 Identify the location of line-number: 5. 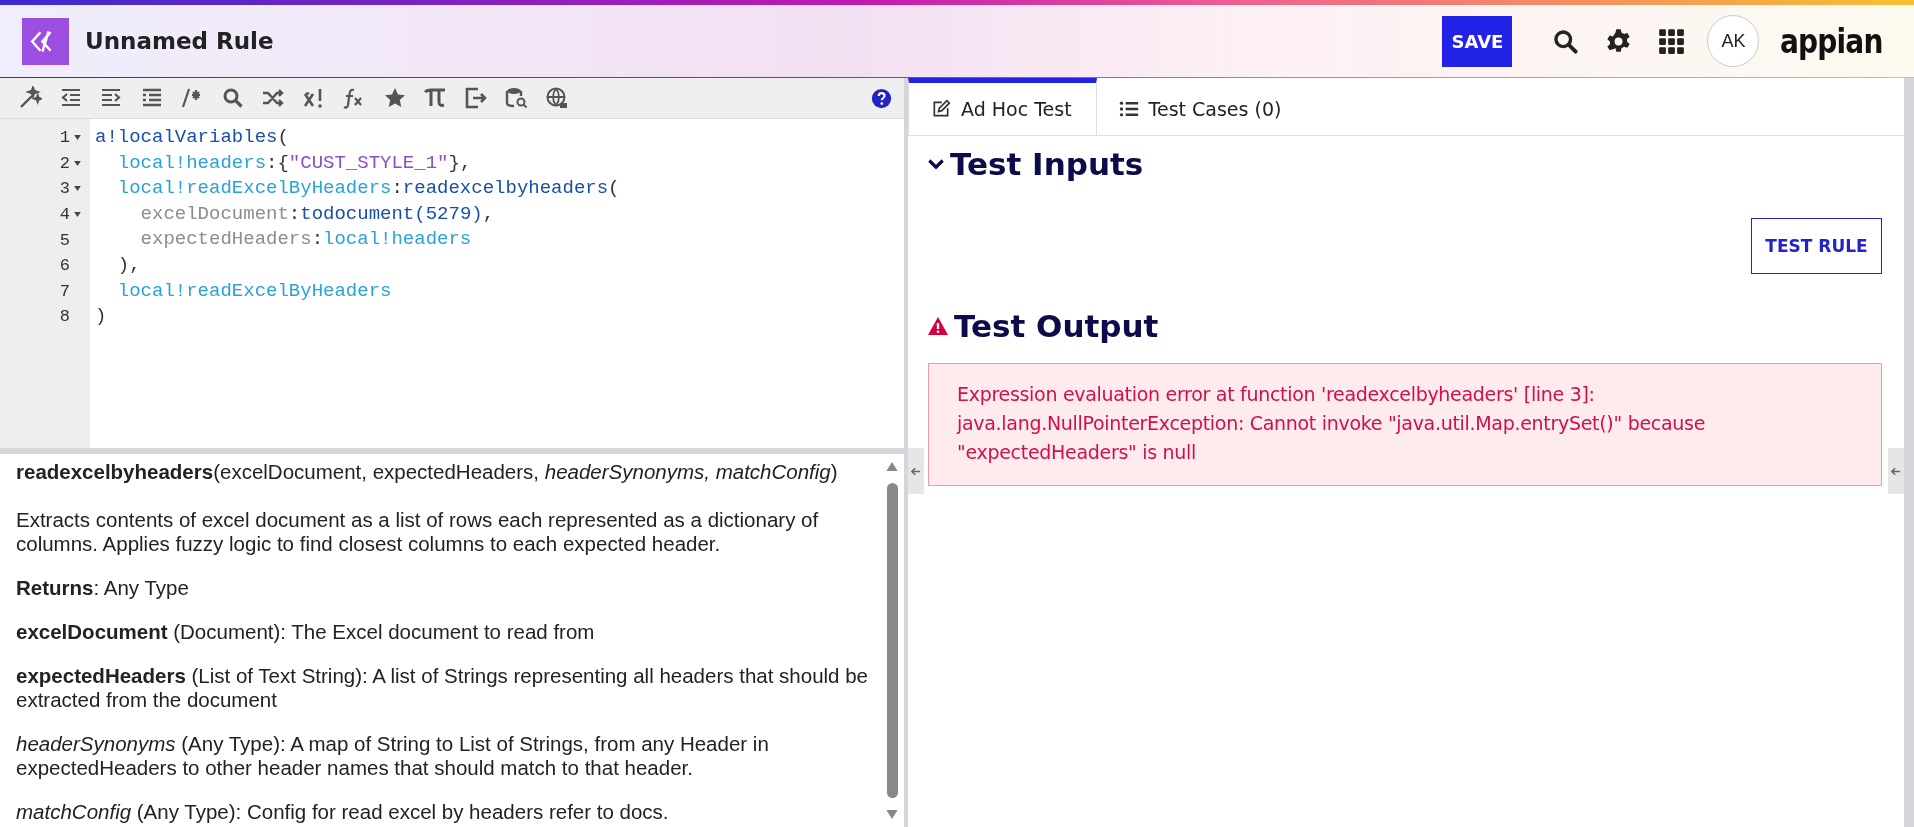
(64, 240).